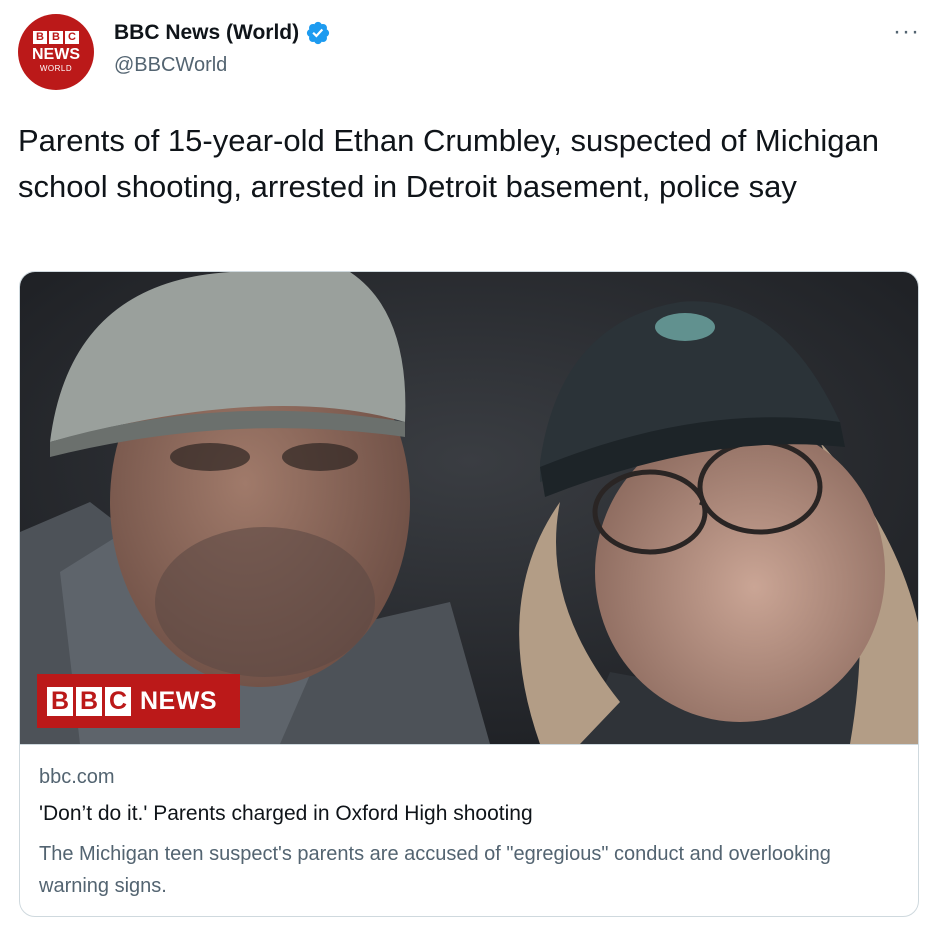  What do you see at coordinates (72, 37) in the screenshot?
I see `avatar-block-letter: C` at bounding box center [72, 37].